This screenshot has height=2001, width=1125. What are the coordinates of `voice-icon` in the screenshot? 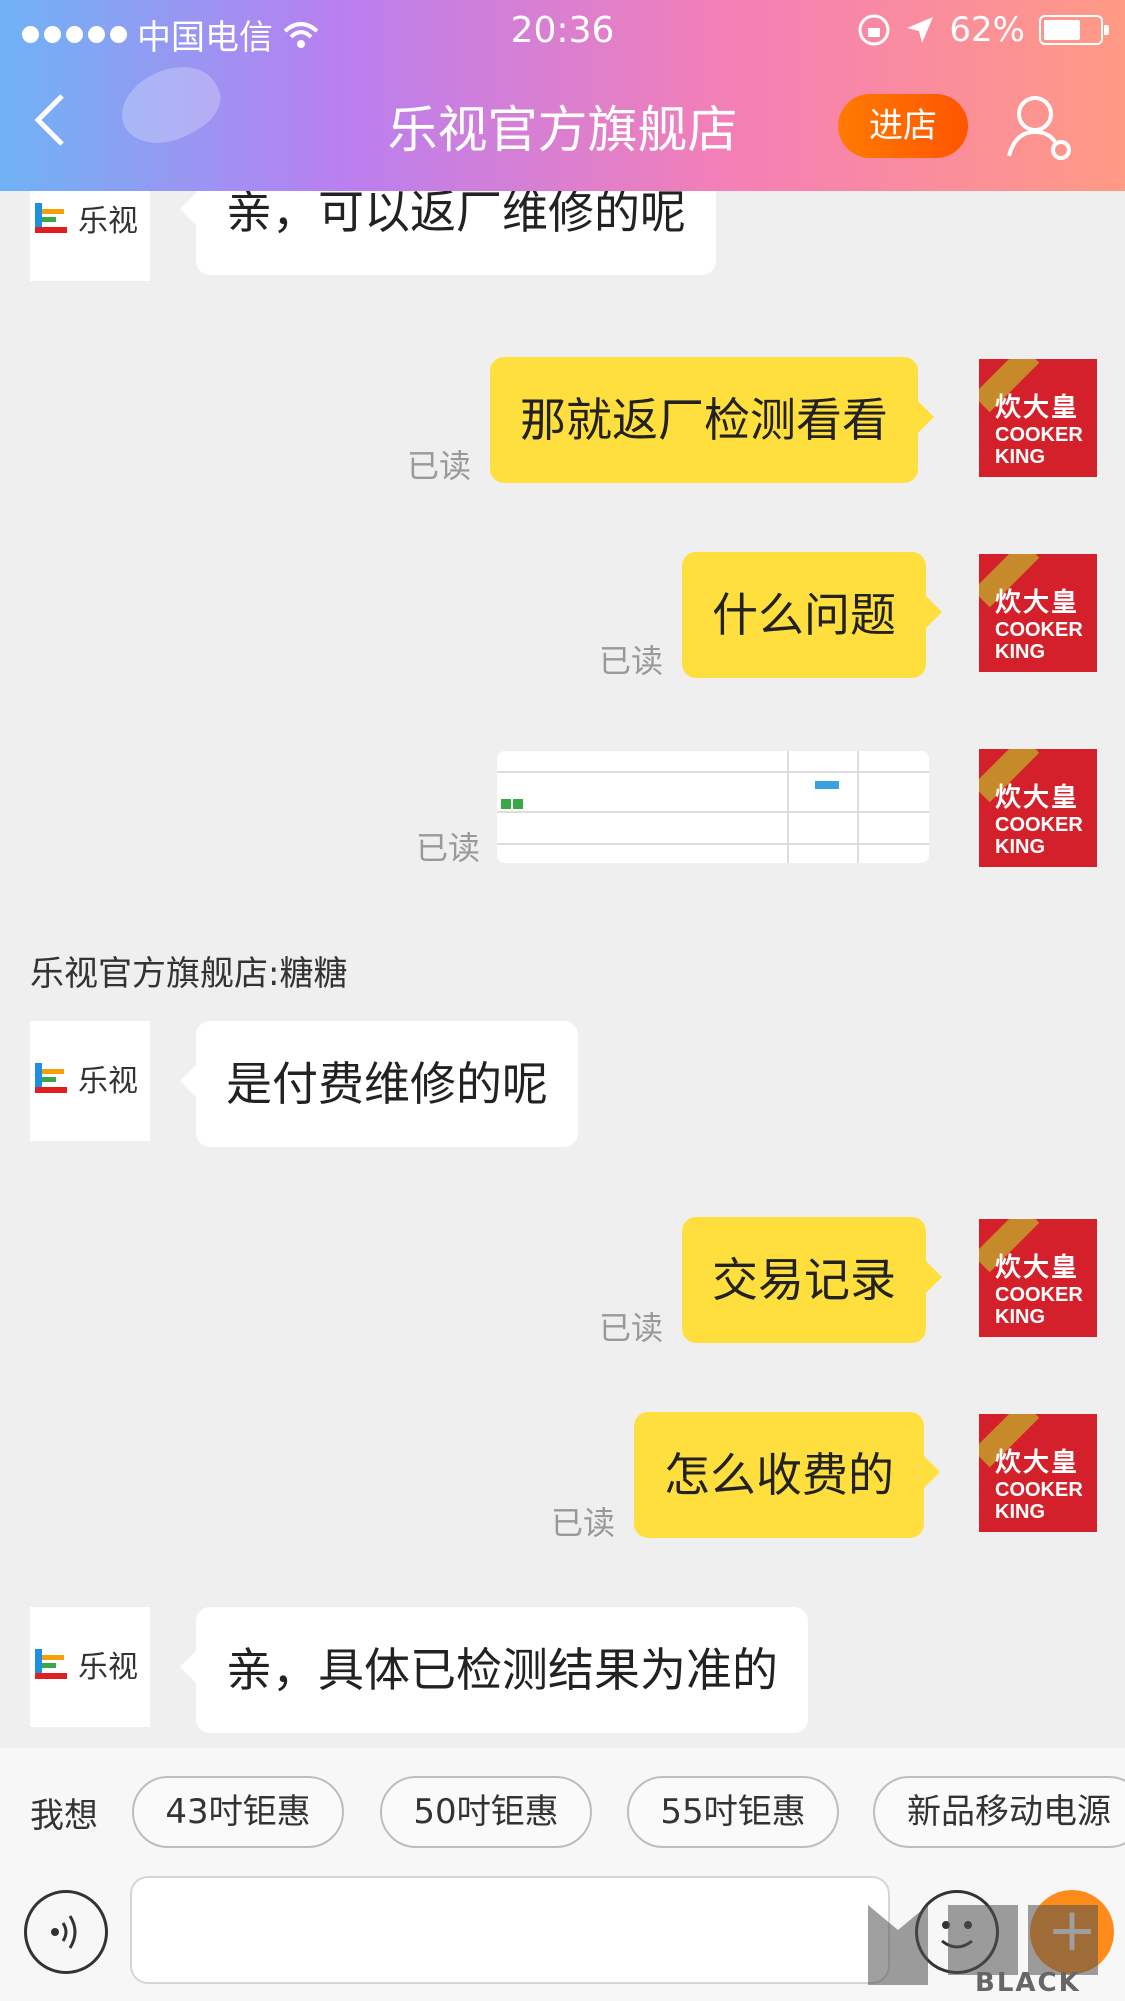 It's located at (64, 1932).